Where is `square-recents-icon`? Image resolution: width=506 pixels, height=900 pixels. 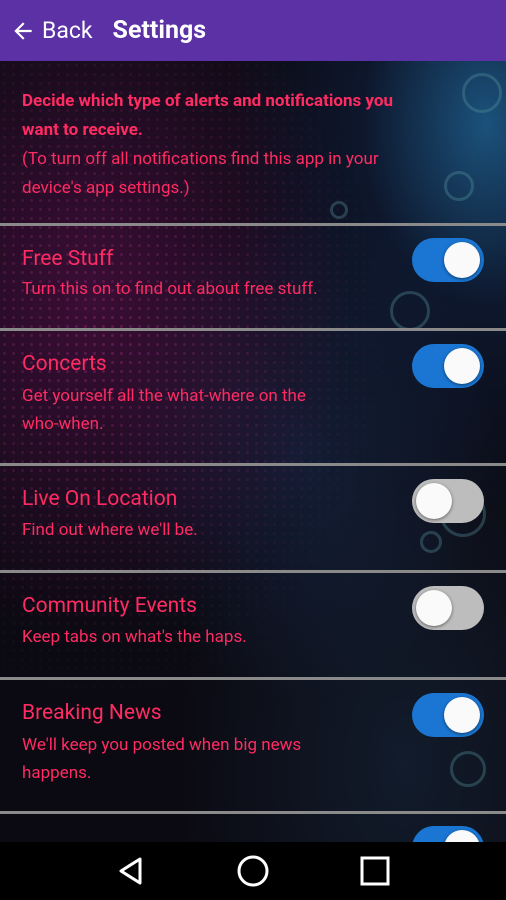 square-recents-icon is located at coordinates (375, 871).